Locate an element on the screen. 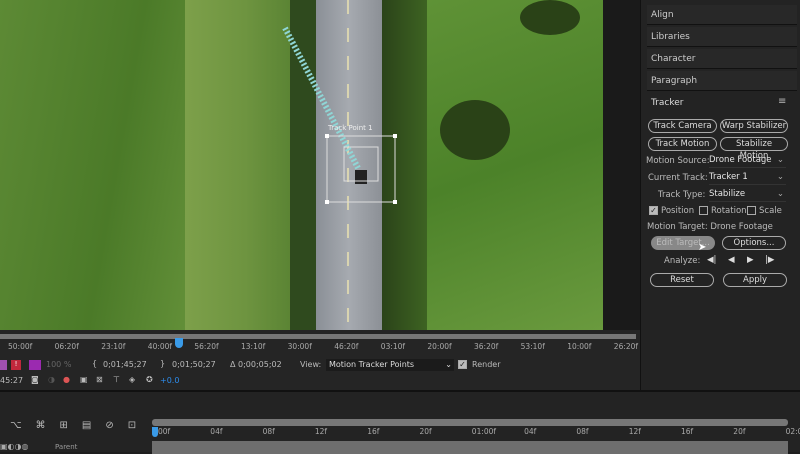 The image size is (800, 454). tab-align: Align is located at coordinates (722, 15).